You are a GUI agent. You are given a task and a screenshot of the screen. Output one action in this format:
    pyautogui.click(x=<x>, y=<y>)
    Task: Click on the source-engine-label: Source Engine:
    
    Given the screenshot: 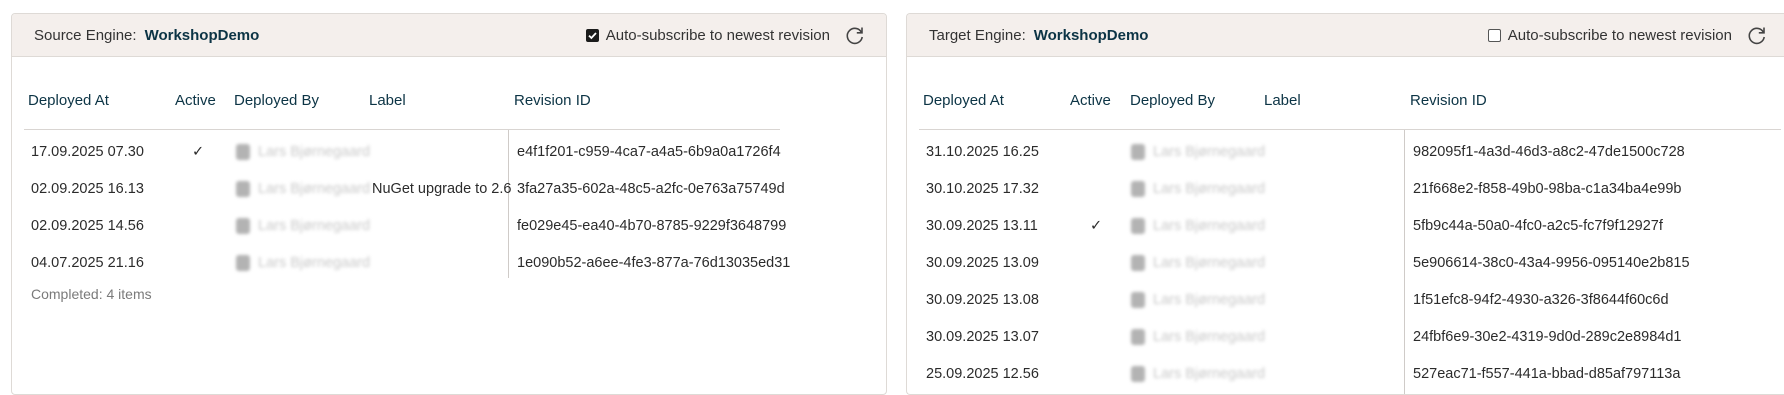 What is the action you would take?
    pyautogui.click(x=85, y=35)
    